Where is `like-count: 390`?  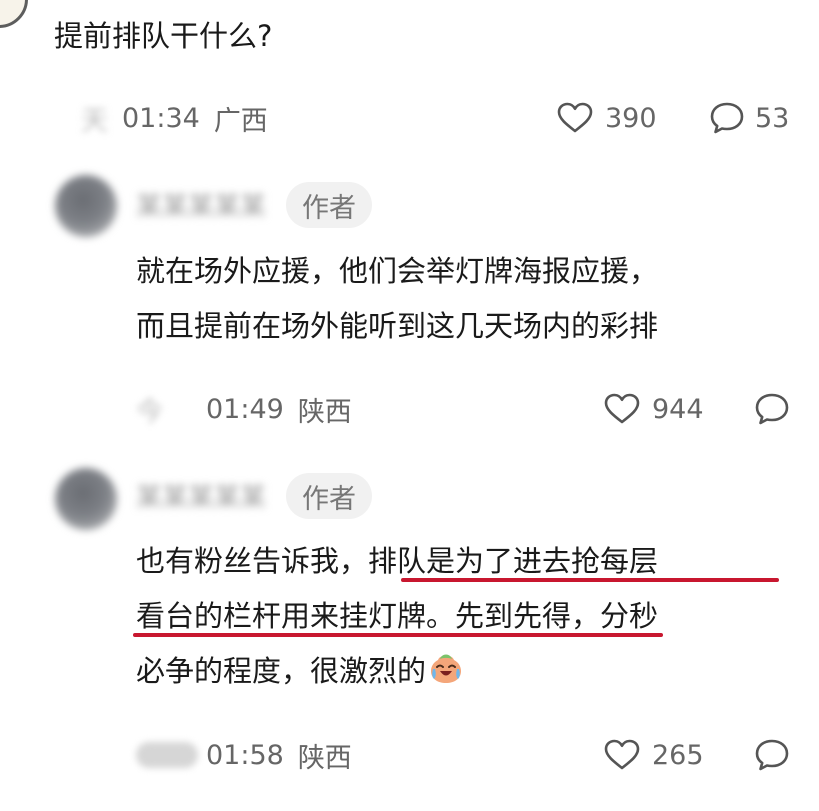 like-count: 390 is located at coordinates (631, 118).